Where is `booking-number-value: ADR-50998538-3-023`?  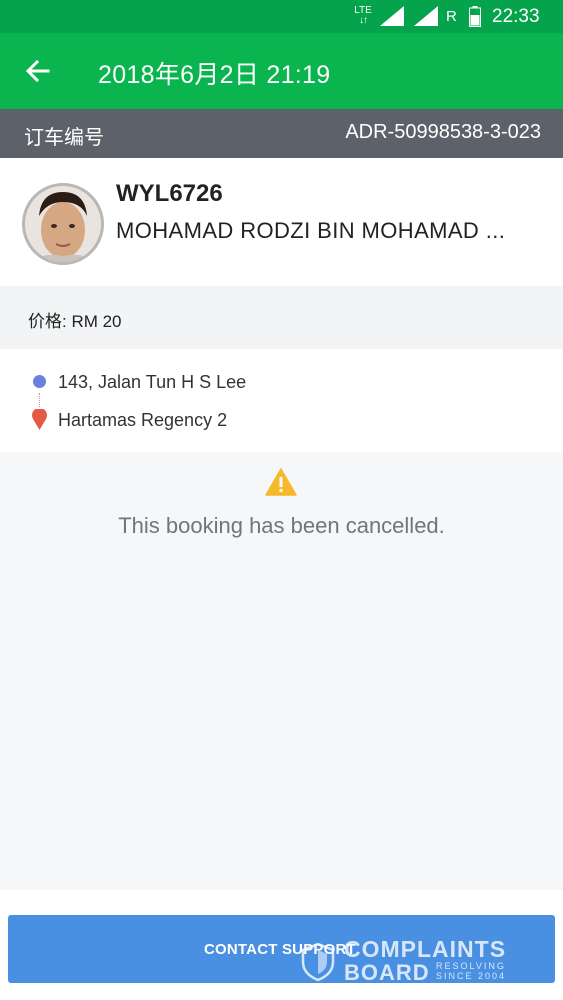
booking-number-value: ADR-50998538-3-023 is located at coordinates (443, 132).